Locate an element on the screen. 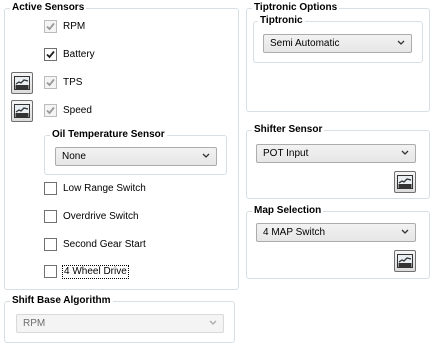 The image size is (435, 348). checkbox-second-gear-start: Second Gear Start is located at coordinates (95, 244).